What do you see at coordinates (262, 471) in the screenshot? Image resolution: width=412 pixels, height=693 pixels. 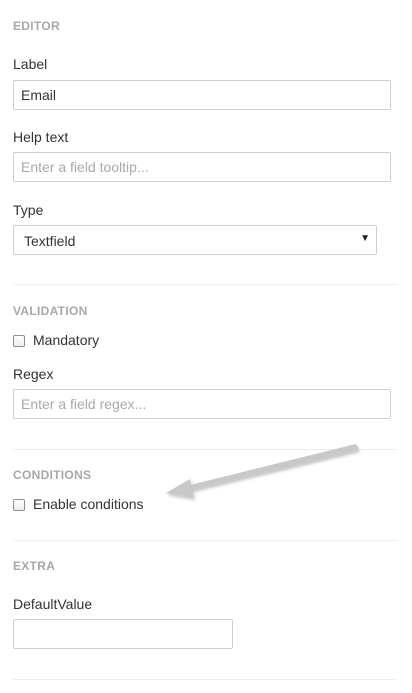 I see `annotation-arrow-icon` at bounding box center [262, 471].